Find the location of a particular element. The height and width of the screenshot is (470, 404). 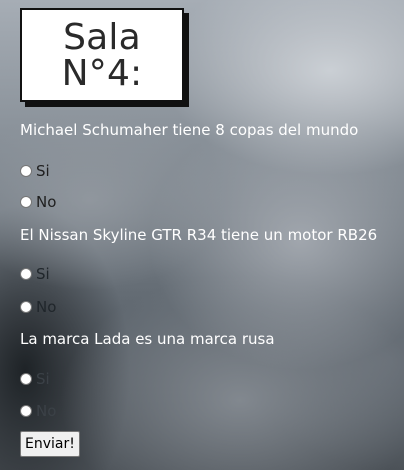

question-1-option-si: Si is located at coordinates (35, 171).